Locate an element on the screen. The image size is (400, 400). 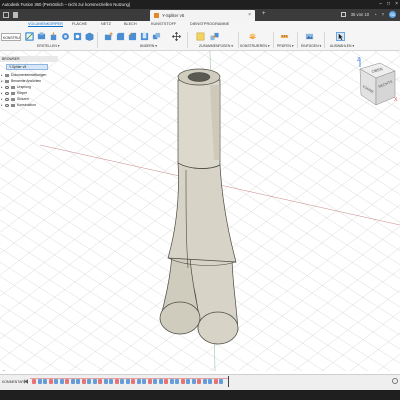
avatar: SB is located at coordinates (392, 14).